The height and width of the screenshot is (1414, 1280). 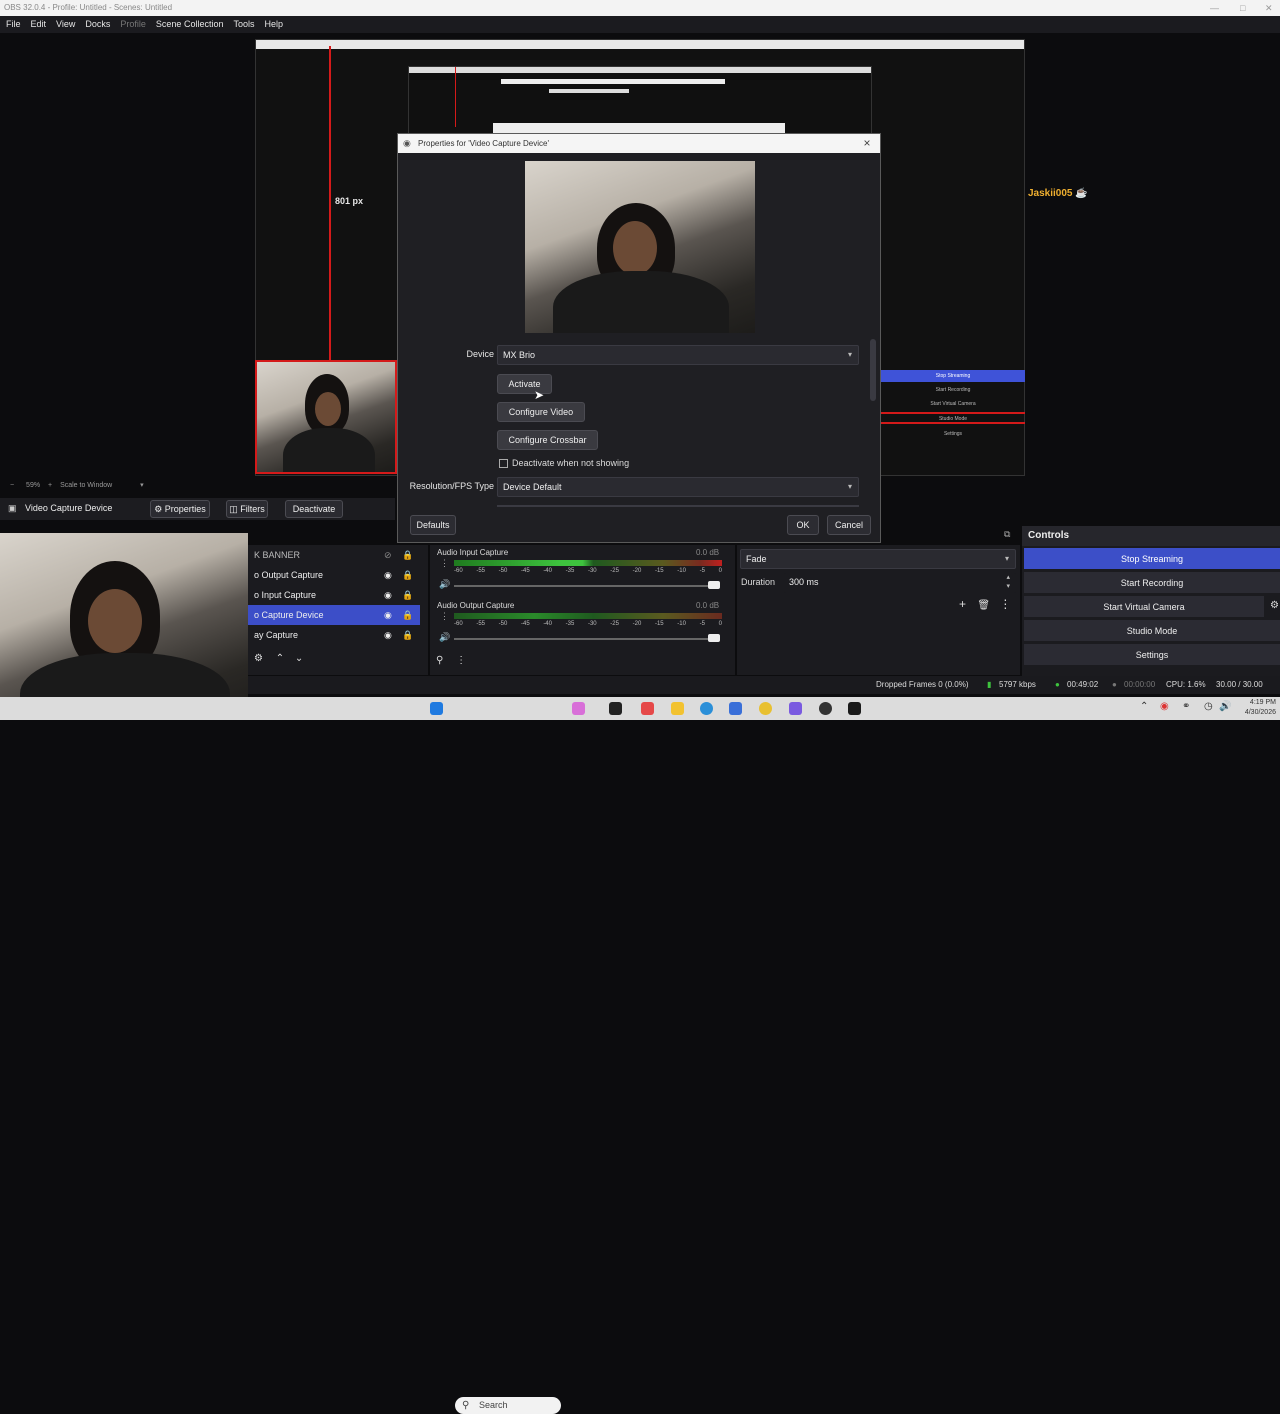 I want to click on add-icon: +, so click(x=962, y=604).